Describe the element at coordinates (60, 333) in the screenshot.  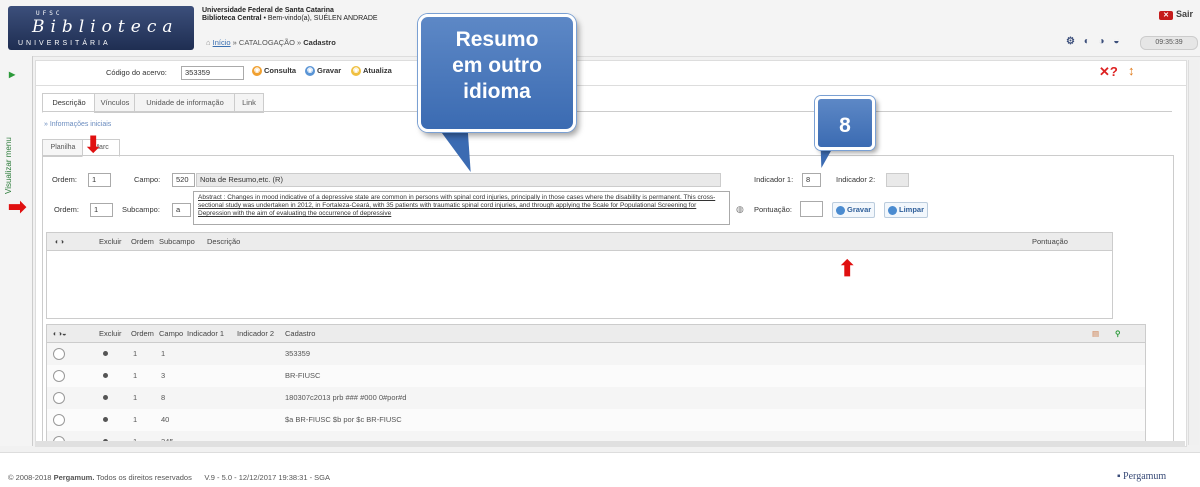
I see `grid-nav-icons: ◐◑◒` at that location.